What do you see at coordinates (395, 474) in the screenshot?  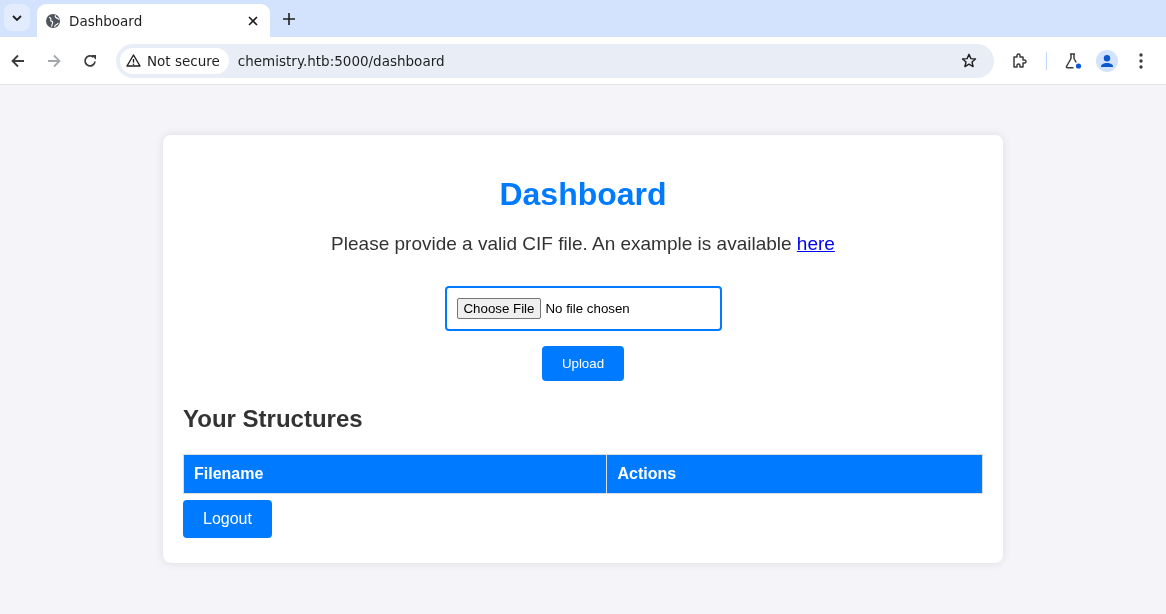 I see `column-header: Filename` at bounding box center [395, 474].